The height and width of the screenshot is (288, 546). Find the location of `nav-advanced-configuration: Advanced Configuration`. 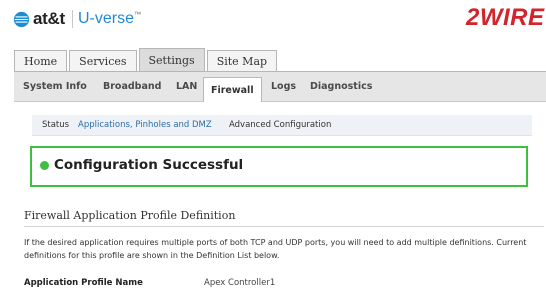

nav-advanced-configuration: Advanced Configuration is located at coordinates (280, 125).